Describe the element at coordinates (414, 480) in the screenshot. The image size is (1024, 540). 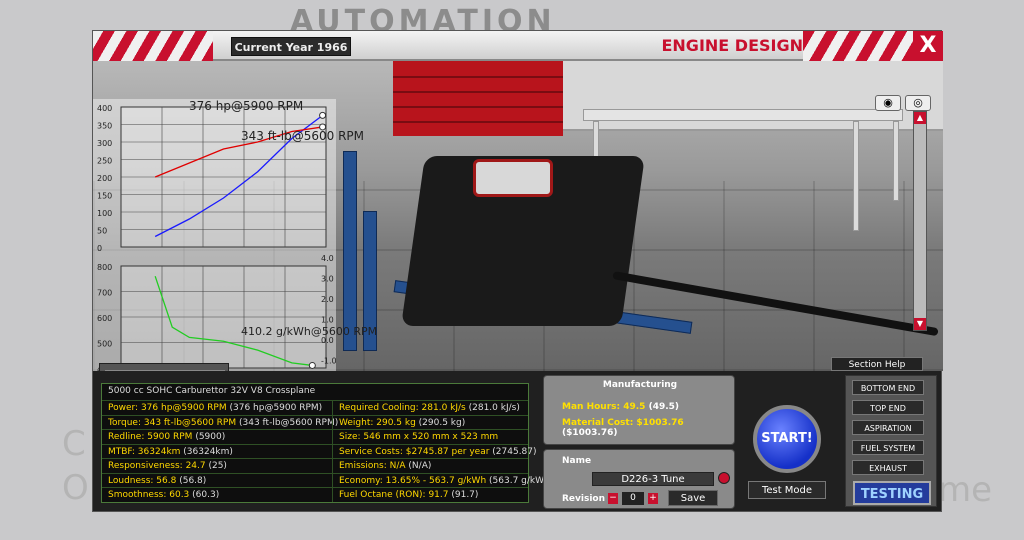
I see `stat-text: Economy: 13.65% - 563.7 g/kWh` at that location.